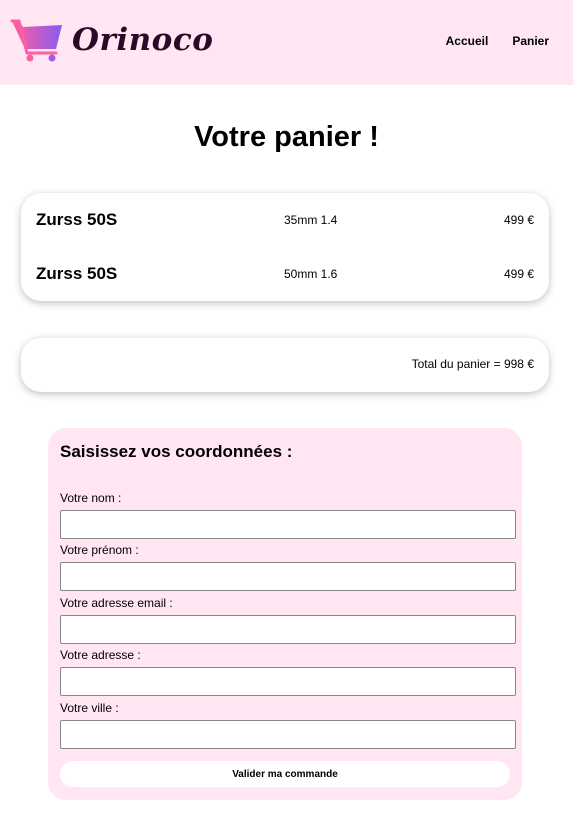 The width and height of the screenshot is (573, 816). What do you see at coordinates (467, 41) in the screenshot?
I see `nav-link-home: Accueil` at bounding box center [467, 41].